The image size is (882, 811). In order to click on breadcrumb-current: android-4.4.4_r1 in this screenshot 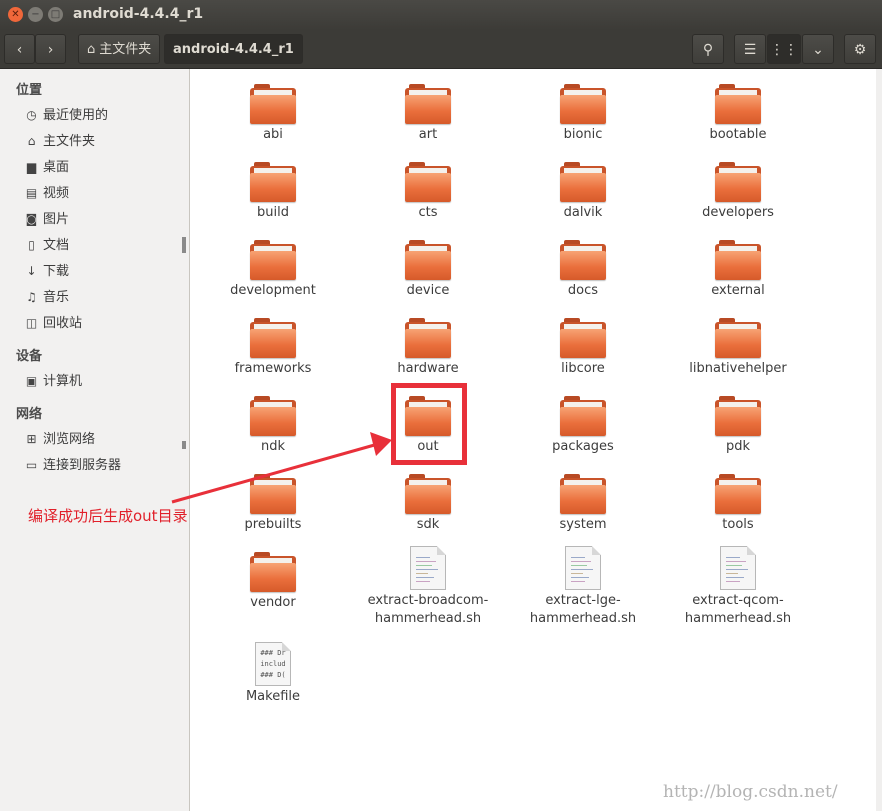, I will do `click(233, 49)`.